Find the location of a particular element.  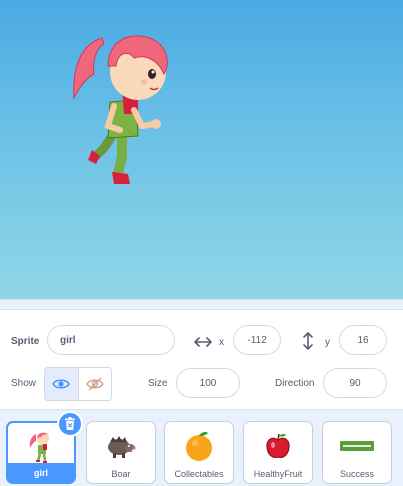

direction-label: Direction is located at coordinates (295, 383).